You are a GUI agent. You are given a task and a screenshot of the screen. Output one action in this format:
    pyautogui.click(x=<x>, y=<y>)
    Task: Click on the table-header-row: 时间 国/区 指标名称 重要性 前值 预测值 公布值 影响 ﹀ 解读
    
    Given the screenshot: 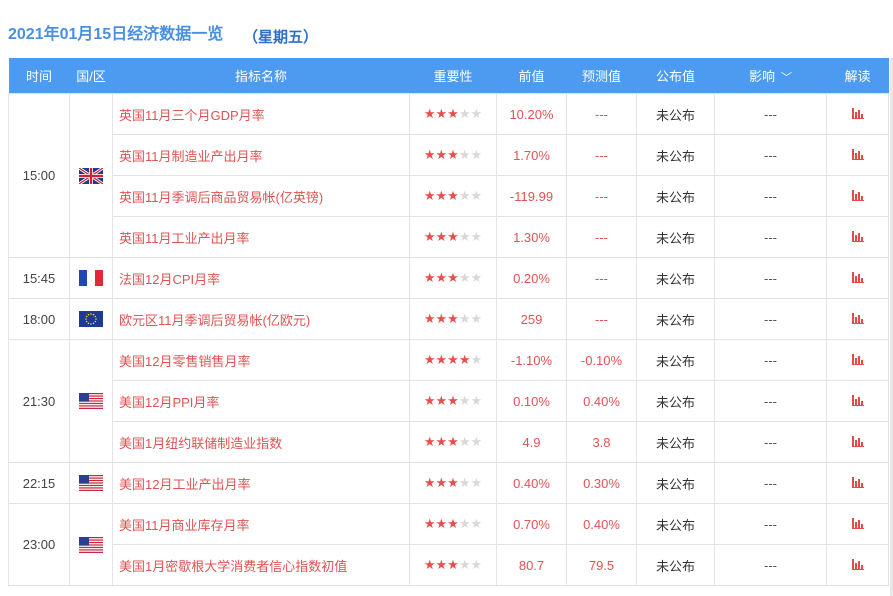 What is the action you would take?
    pyautogui.click(x=448, y=76)
    